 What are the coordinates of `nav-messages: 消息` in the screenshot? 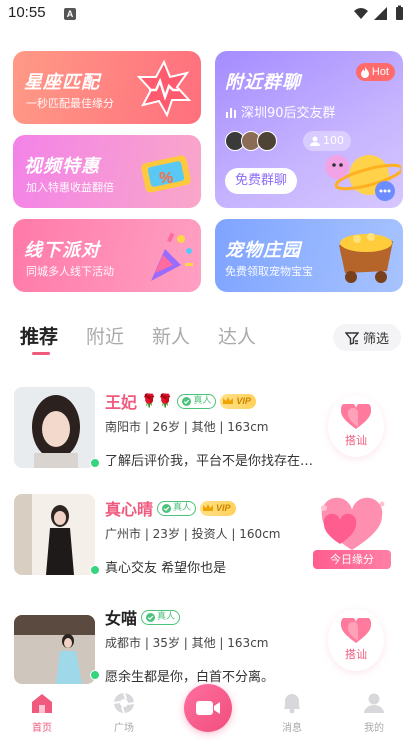 It's located at (292, 713).